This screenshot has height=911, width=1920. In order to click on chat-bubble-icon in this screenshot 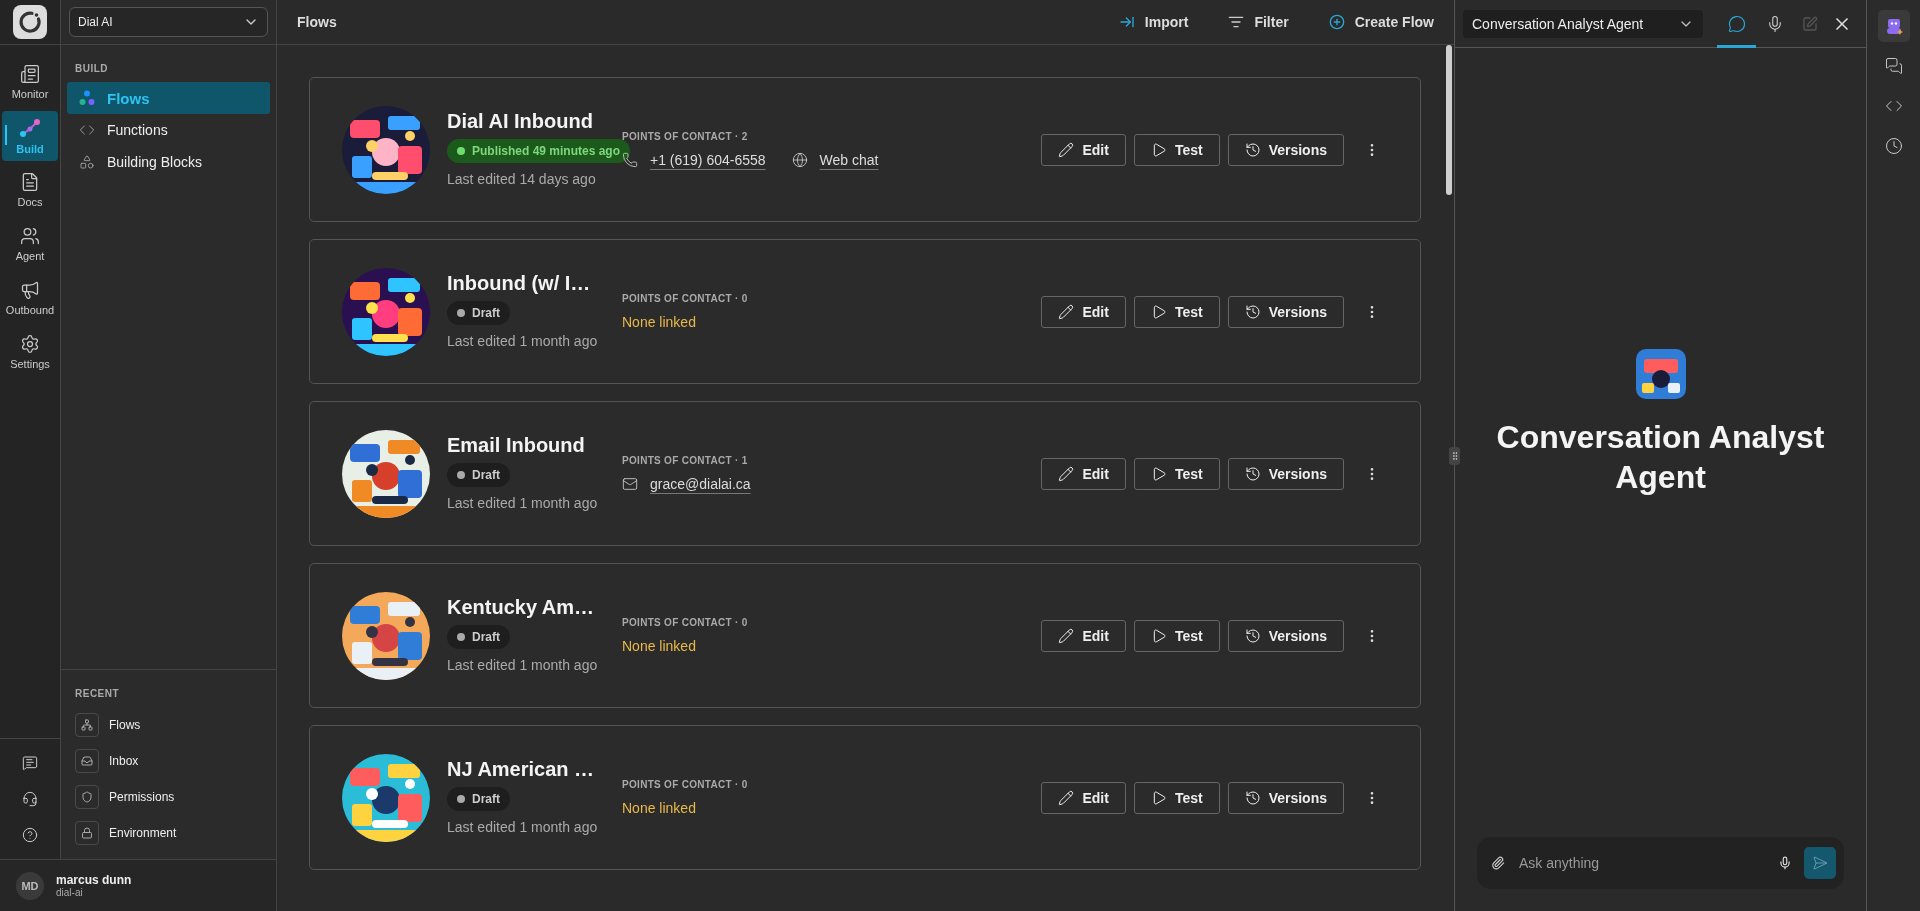, I will do `click(1736, 23)`.